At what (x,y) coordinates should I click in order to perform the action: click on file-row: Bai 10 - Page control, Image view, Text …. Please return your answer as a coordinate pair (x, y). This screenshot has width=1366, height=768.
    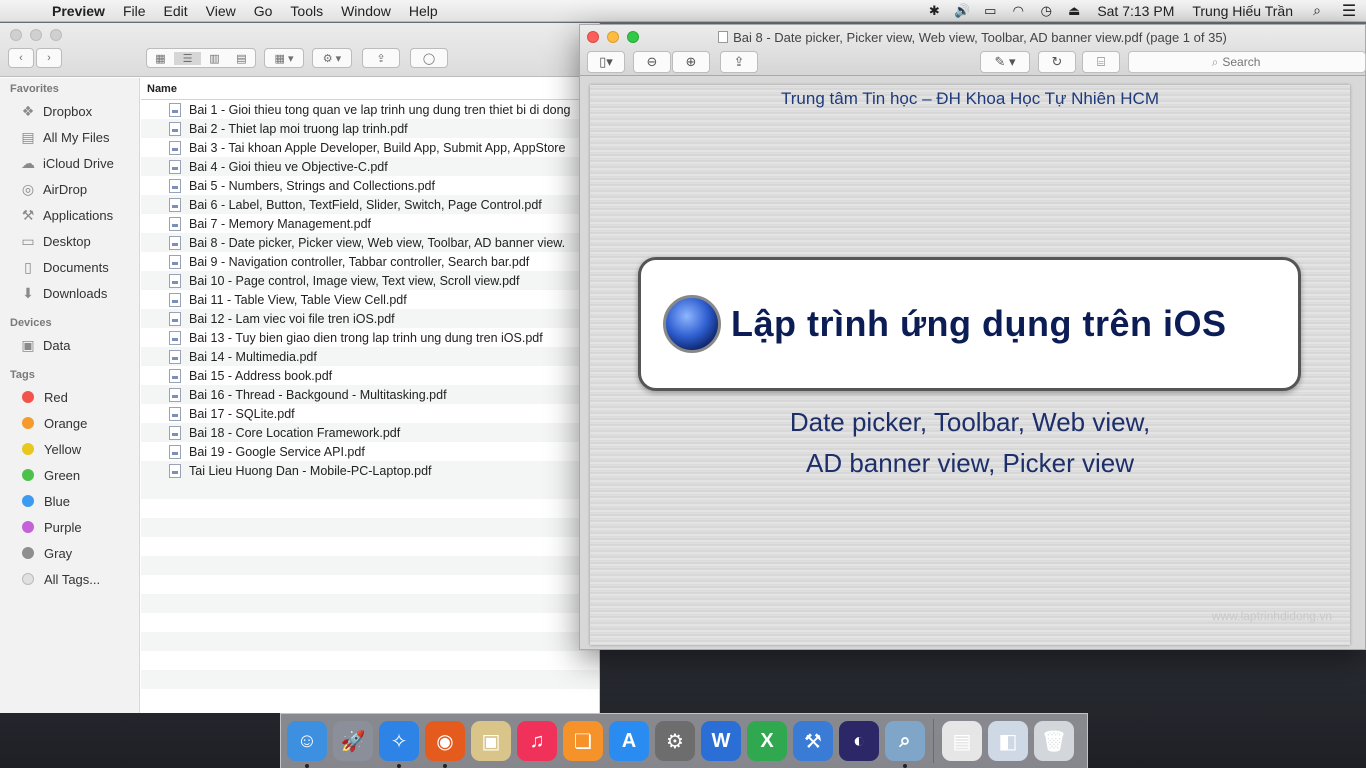
    Looking at the image, I should click on (370, 280).